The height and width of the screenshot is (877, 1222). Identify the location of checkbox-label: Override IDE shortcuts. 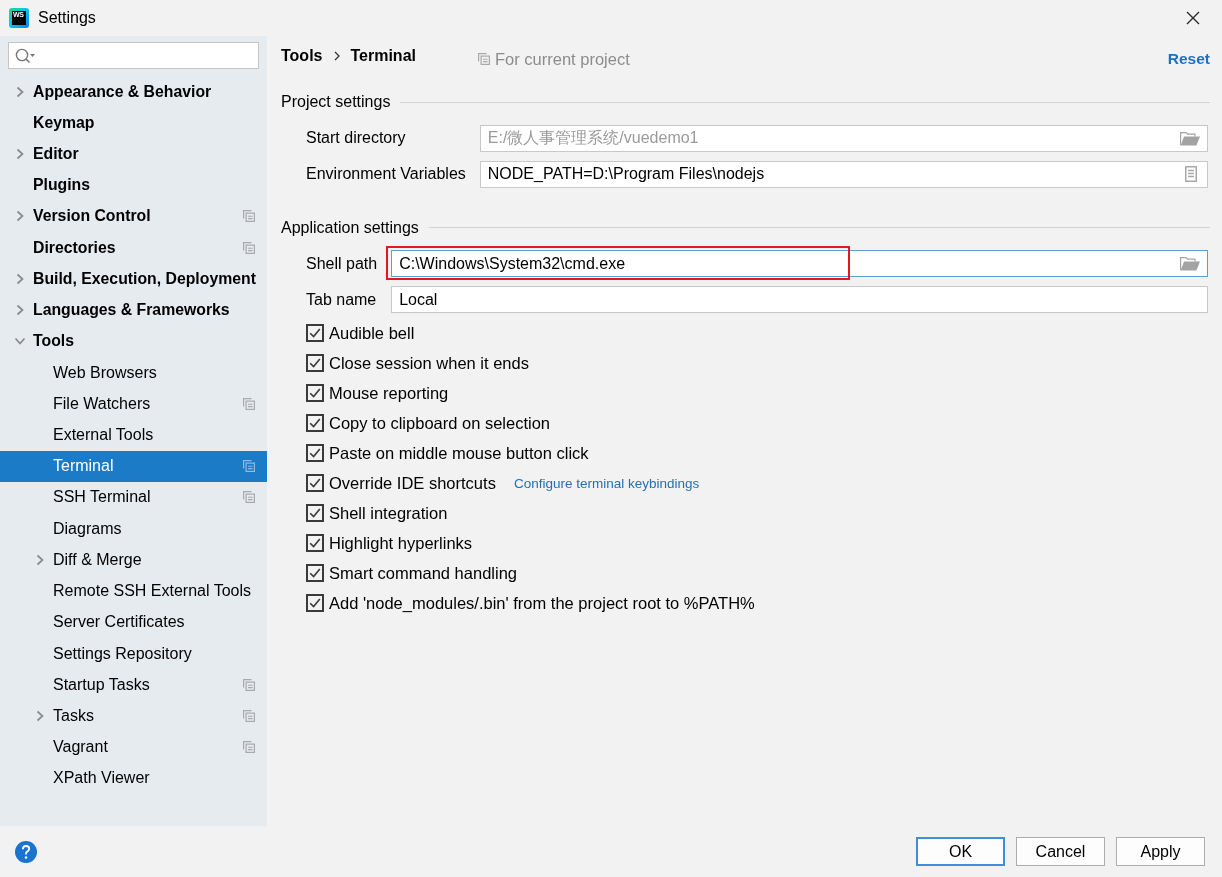
(412, 483).